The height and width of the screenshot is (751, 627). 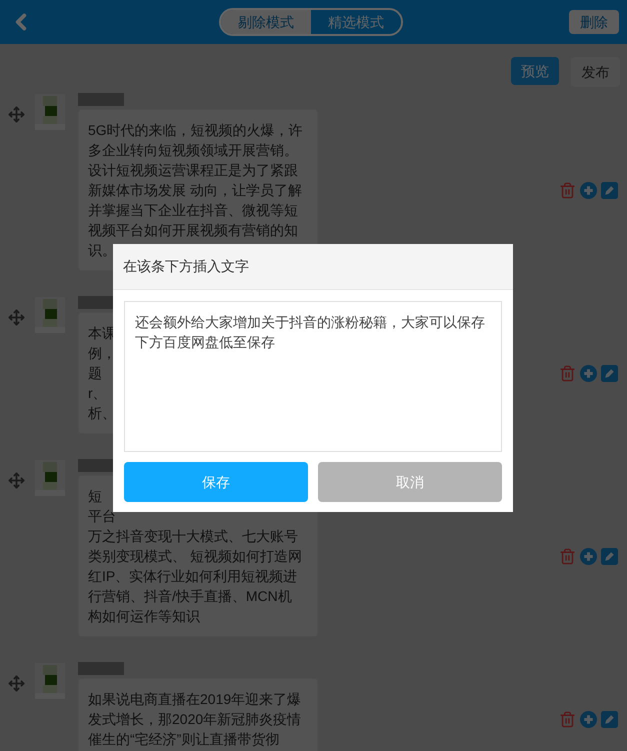 What do you see at coordinates (266, 22) in the screenshot?
I see `mode-tab: 剔除模式` at bounding box center [266, 22].